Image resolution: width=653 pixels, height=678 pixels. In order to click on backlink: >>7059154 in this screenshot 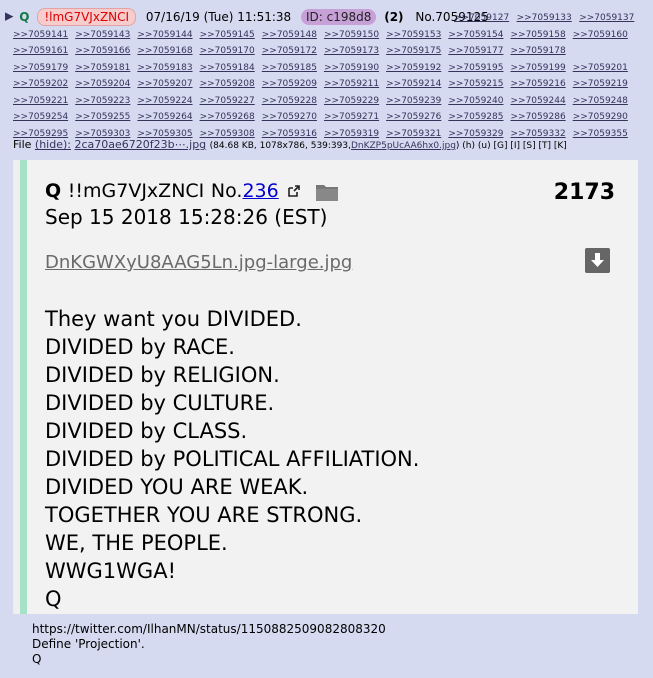, I will do `click(479, 35)`.